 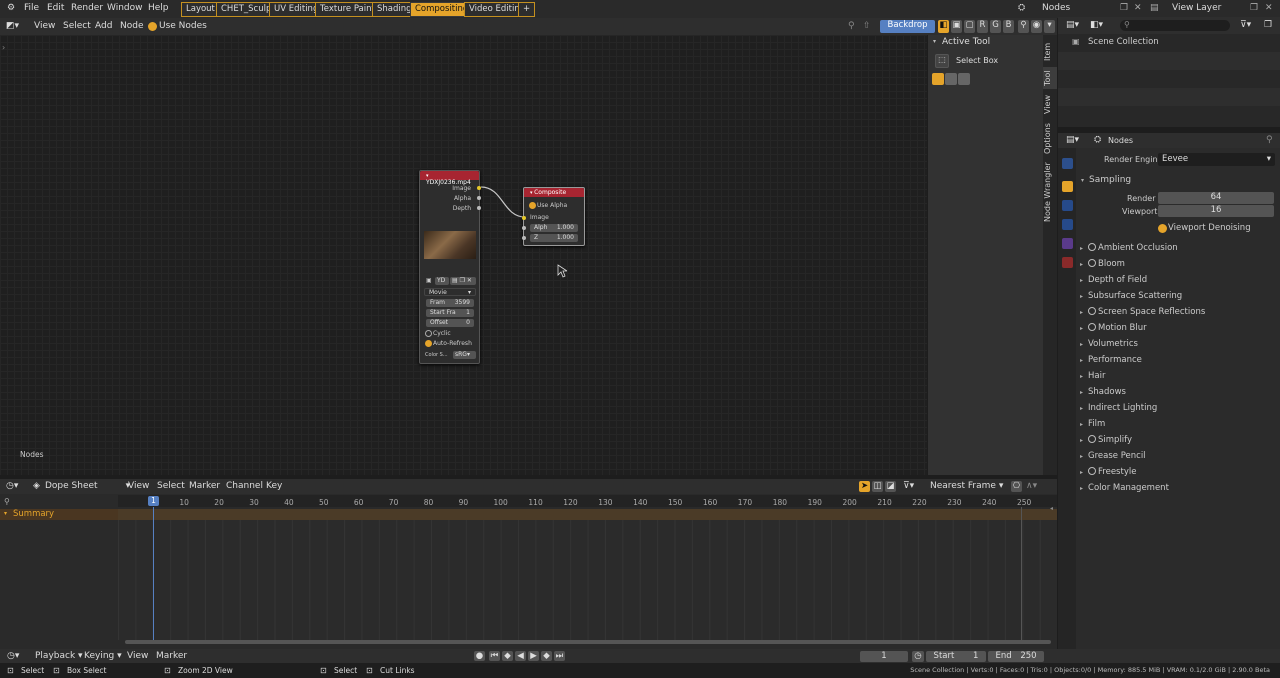 What do you see at coordinates (450, 292) in the screenshot?
I see `clip-source-dropdown: Movie ▾` at bounding box center [450, 292].